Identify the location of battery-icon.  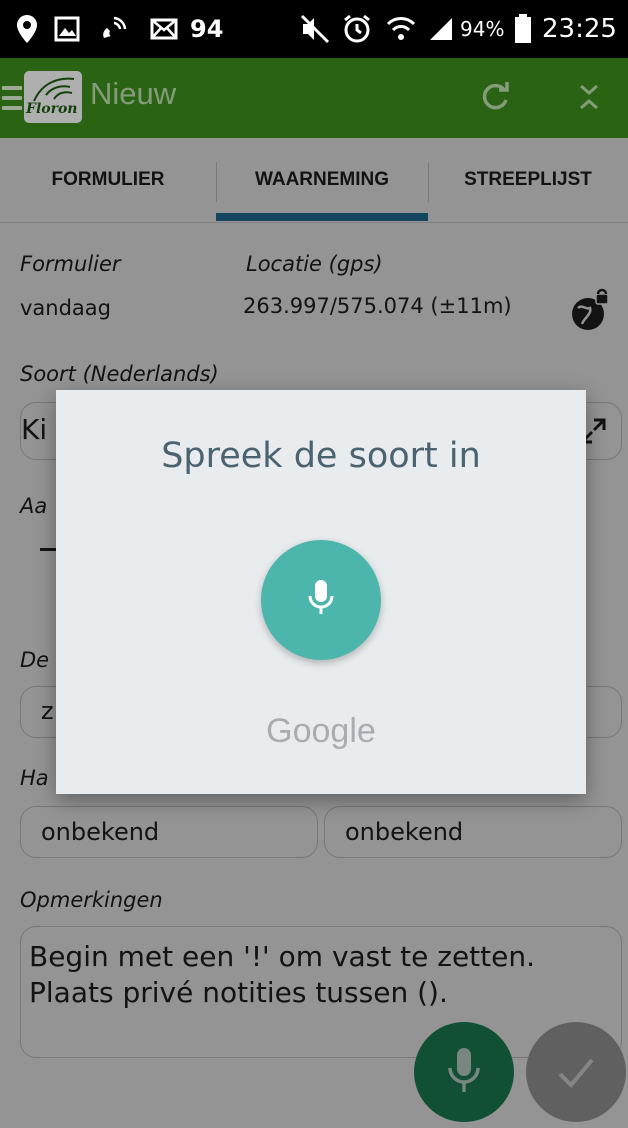
(523, 29).